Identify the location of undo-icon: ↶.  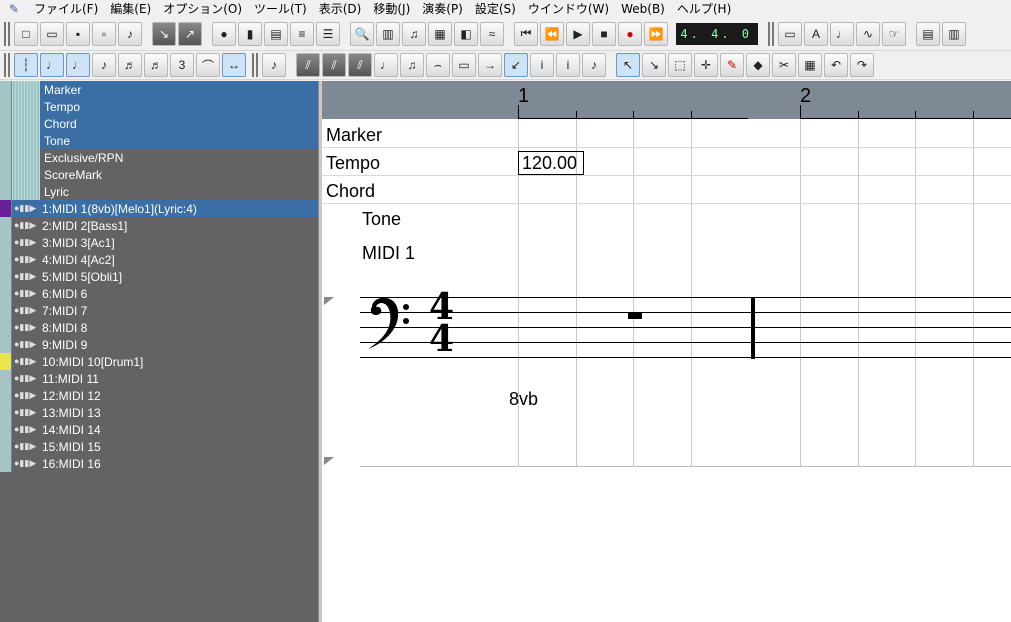
(836, 65).